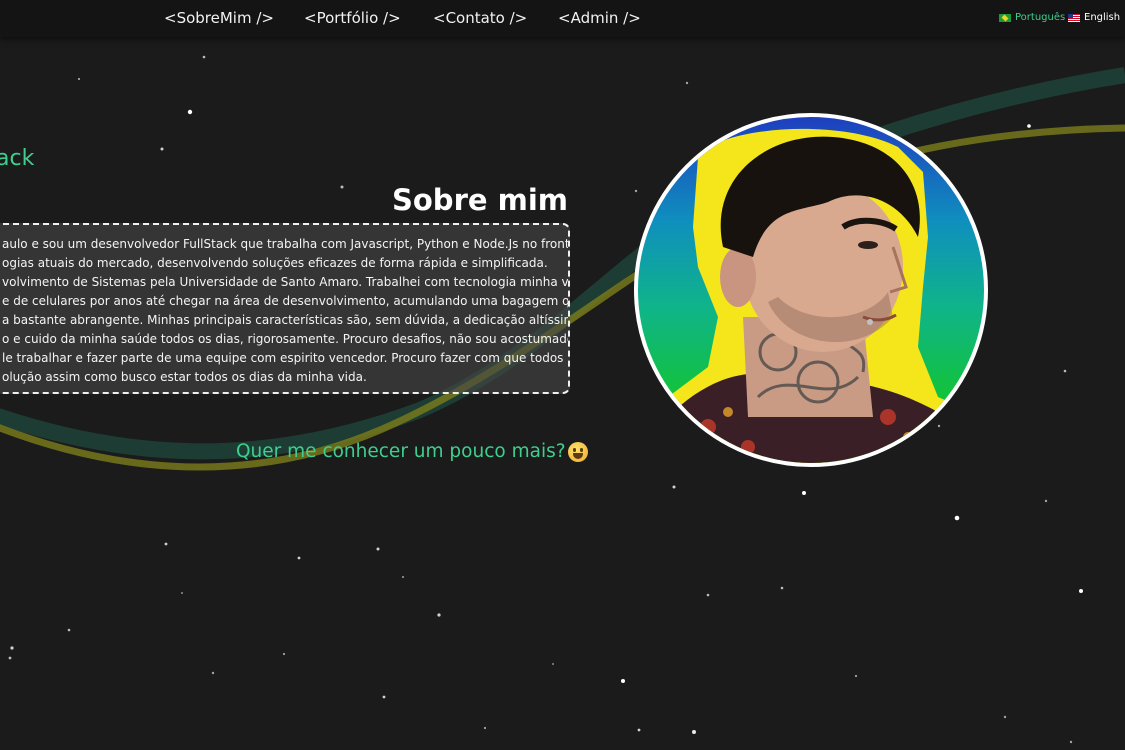 The image size is (1125, 750). What do you see at coordinates (577, 451) in the screenshot?
I see `grinning-face-icon` at bounding box center [577, 451].